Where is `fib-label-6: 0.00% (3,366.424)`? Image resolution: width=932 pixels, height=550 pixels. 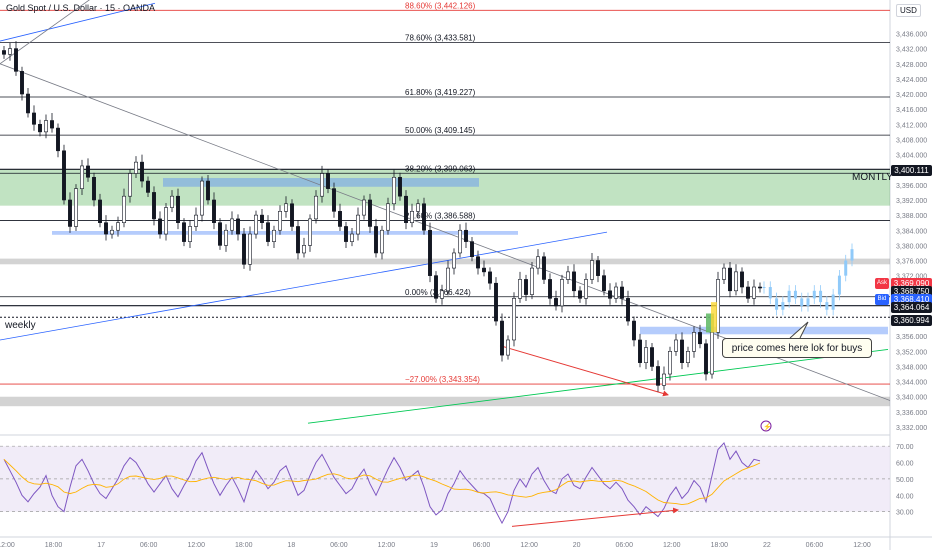 fib-label-6: 0.00% (3,366.424) is located at coordinates (438, 292).